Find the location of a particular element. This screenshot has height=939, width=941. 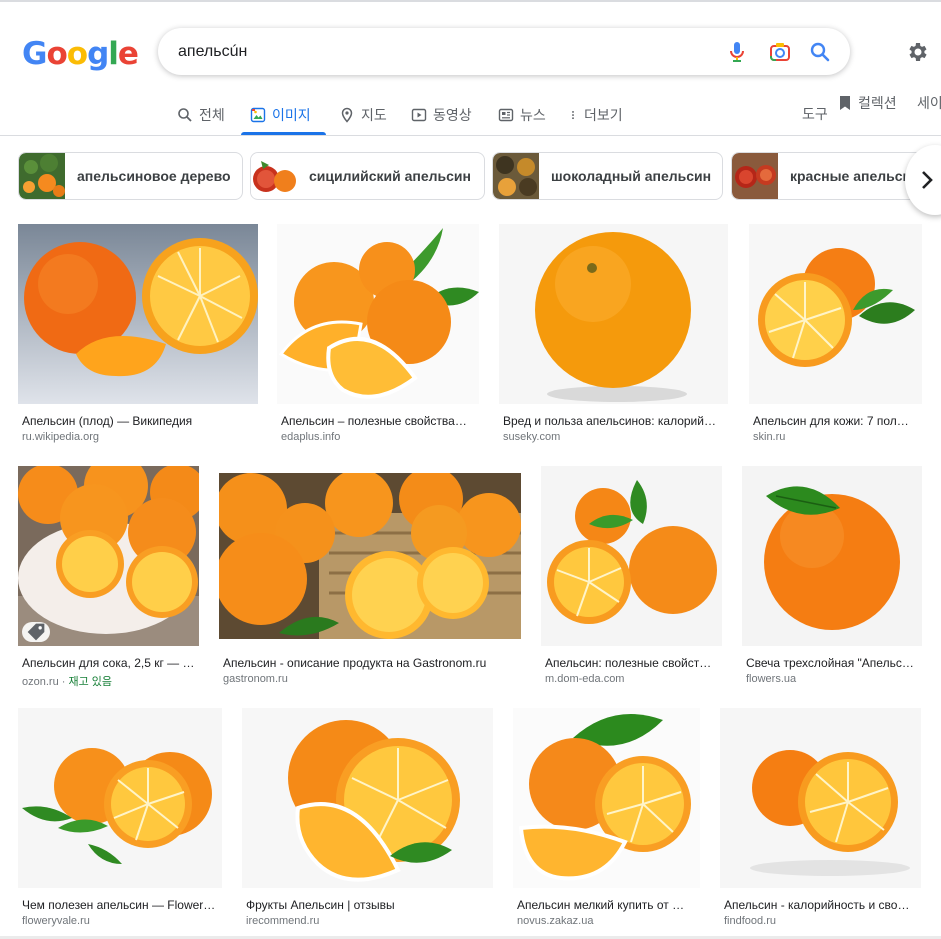

result-source: m.dom-eda.com is located at coordinates (585, 679).